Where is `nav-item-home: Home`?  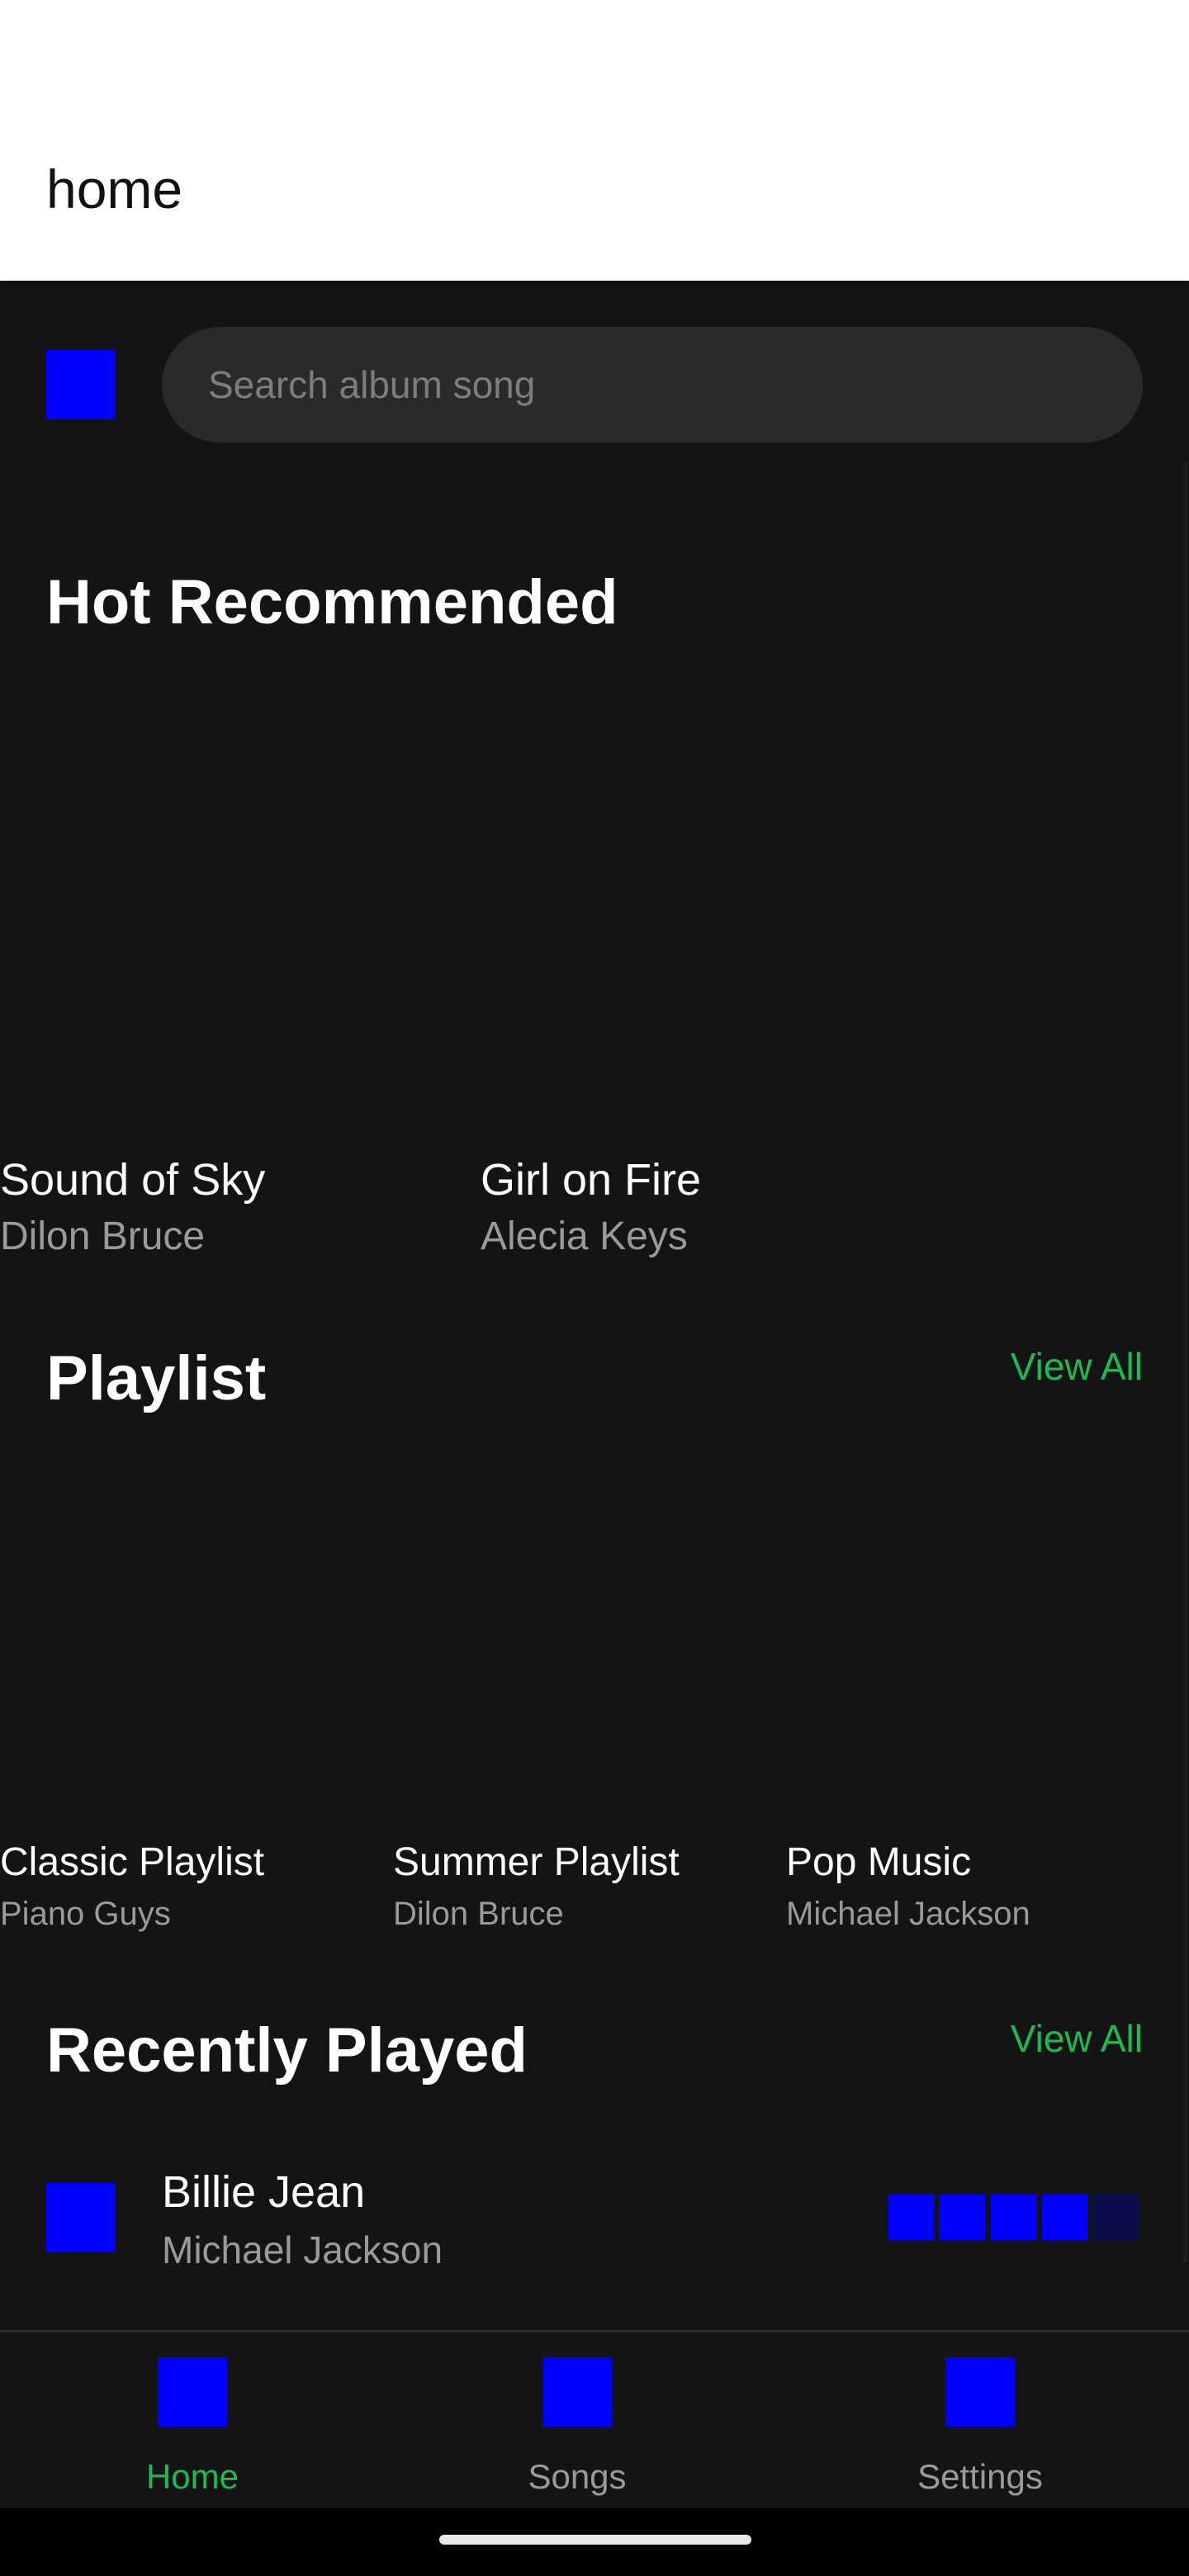 nav-item-home: Home is located at coordinates (192, 2420).